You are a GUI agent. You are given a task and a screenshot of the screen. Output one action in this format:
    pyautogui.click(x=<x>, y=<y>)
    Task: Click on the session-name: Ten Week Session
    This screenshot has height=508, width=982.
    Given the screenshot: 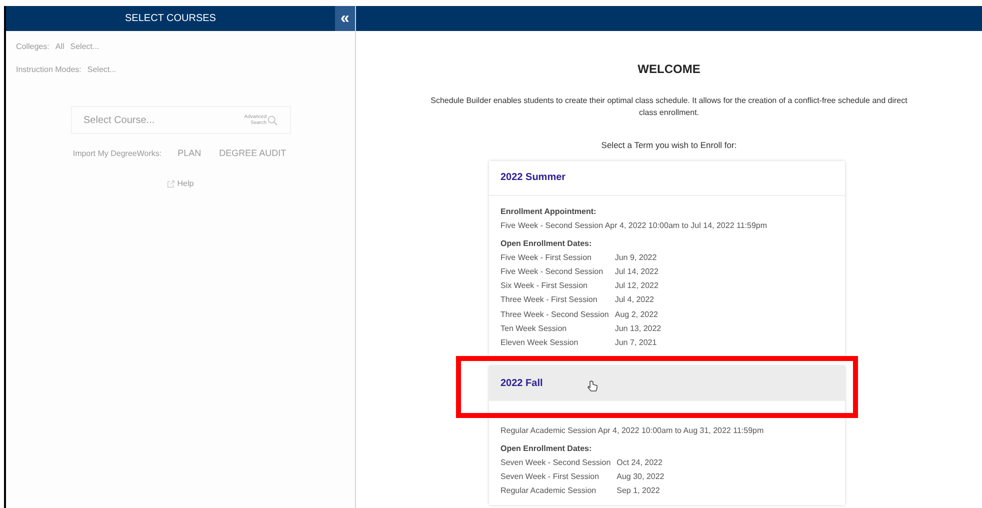 What is the action you would take?
    pyautogui.click(x=534, y=328)
    